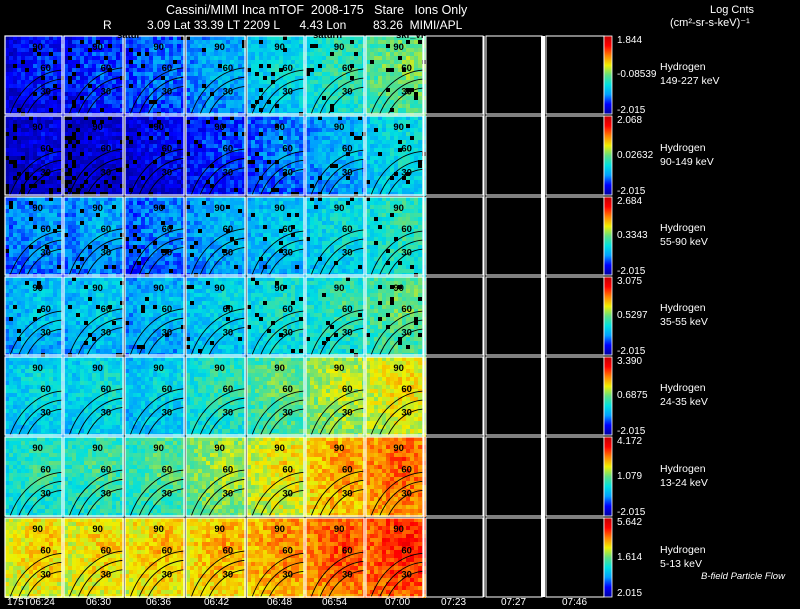 This screenshot has height=609, width=800. What do you see at coordinates (327, 35) in the screenshot?
I see `overlay-label-saturn: saturn` at bounding box center [327, 35].